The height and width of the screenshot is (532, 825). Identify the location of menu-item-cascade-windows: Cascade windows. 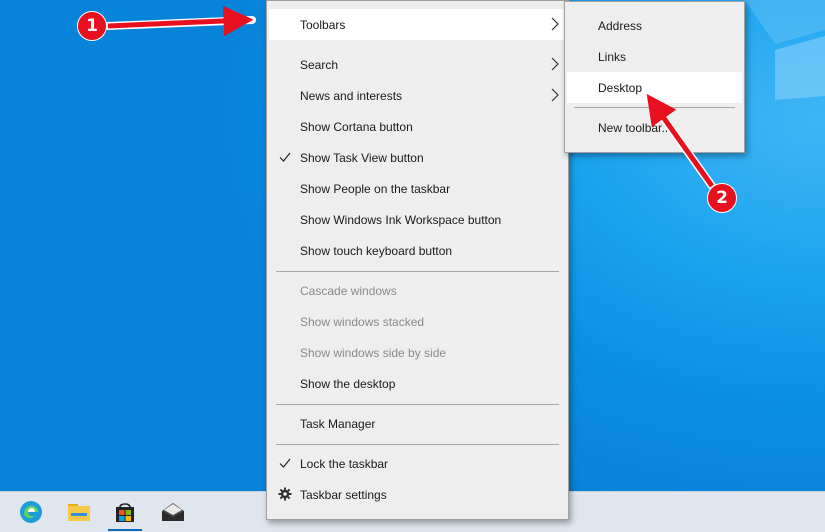
(417, 290).